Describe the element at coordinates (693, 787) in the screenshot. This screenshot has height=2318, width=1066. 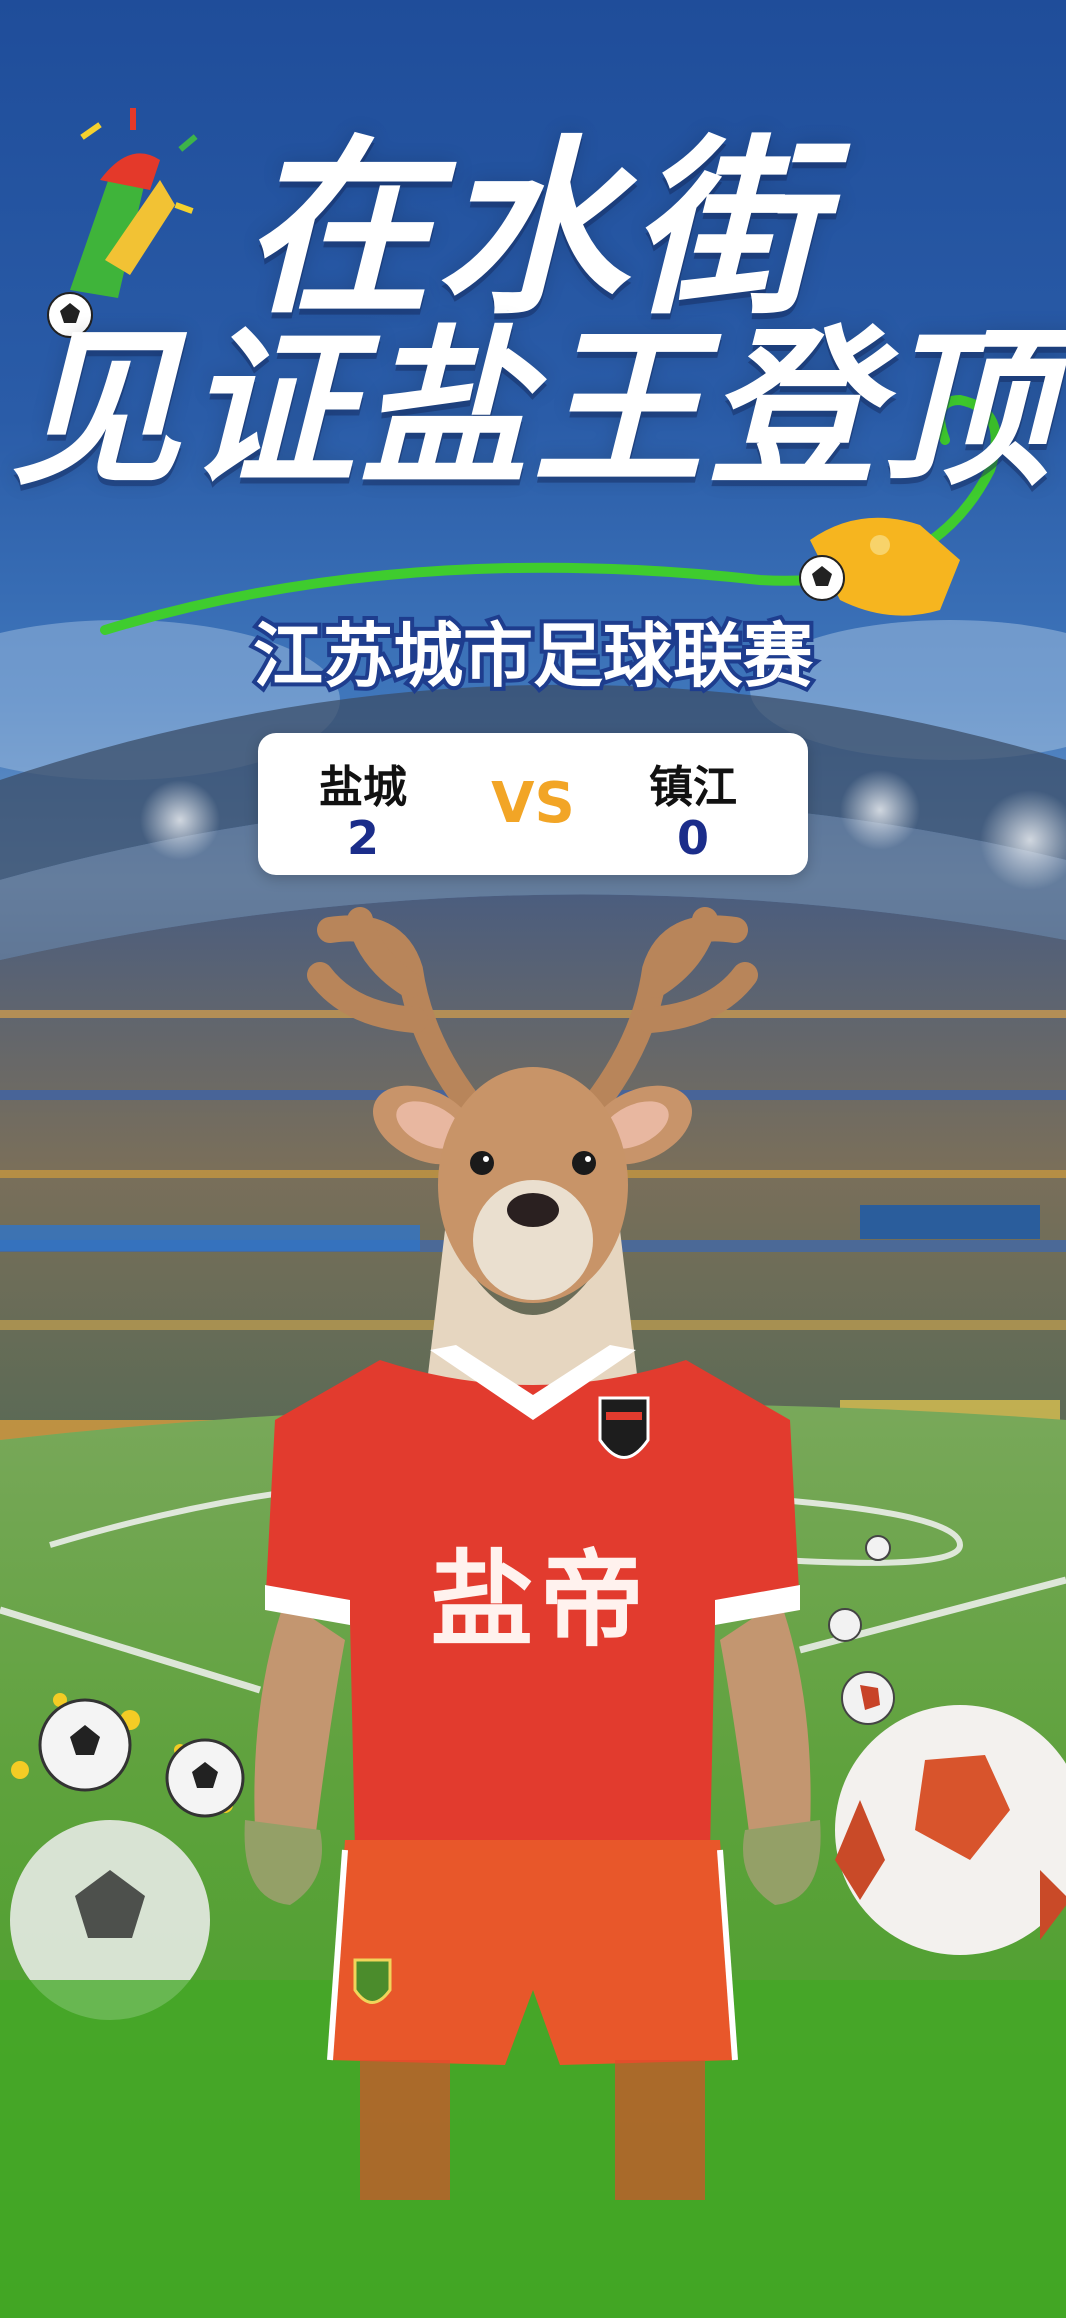
I see `away-team-name: 镇江` at that location.